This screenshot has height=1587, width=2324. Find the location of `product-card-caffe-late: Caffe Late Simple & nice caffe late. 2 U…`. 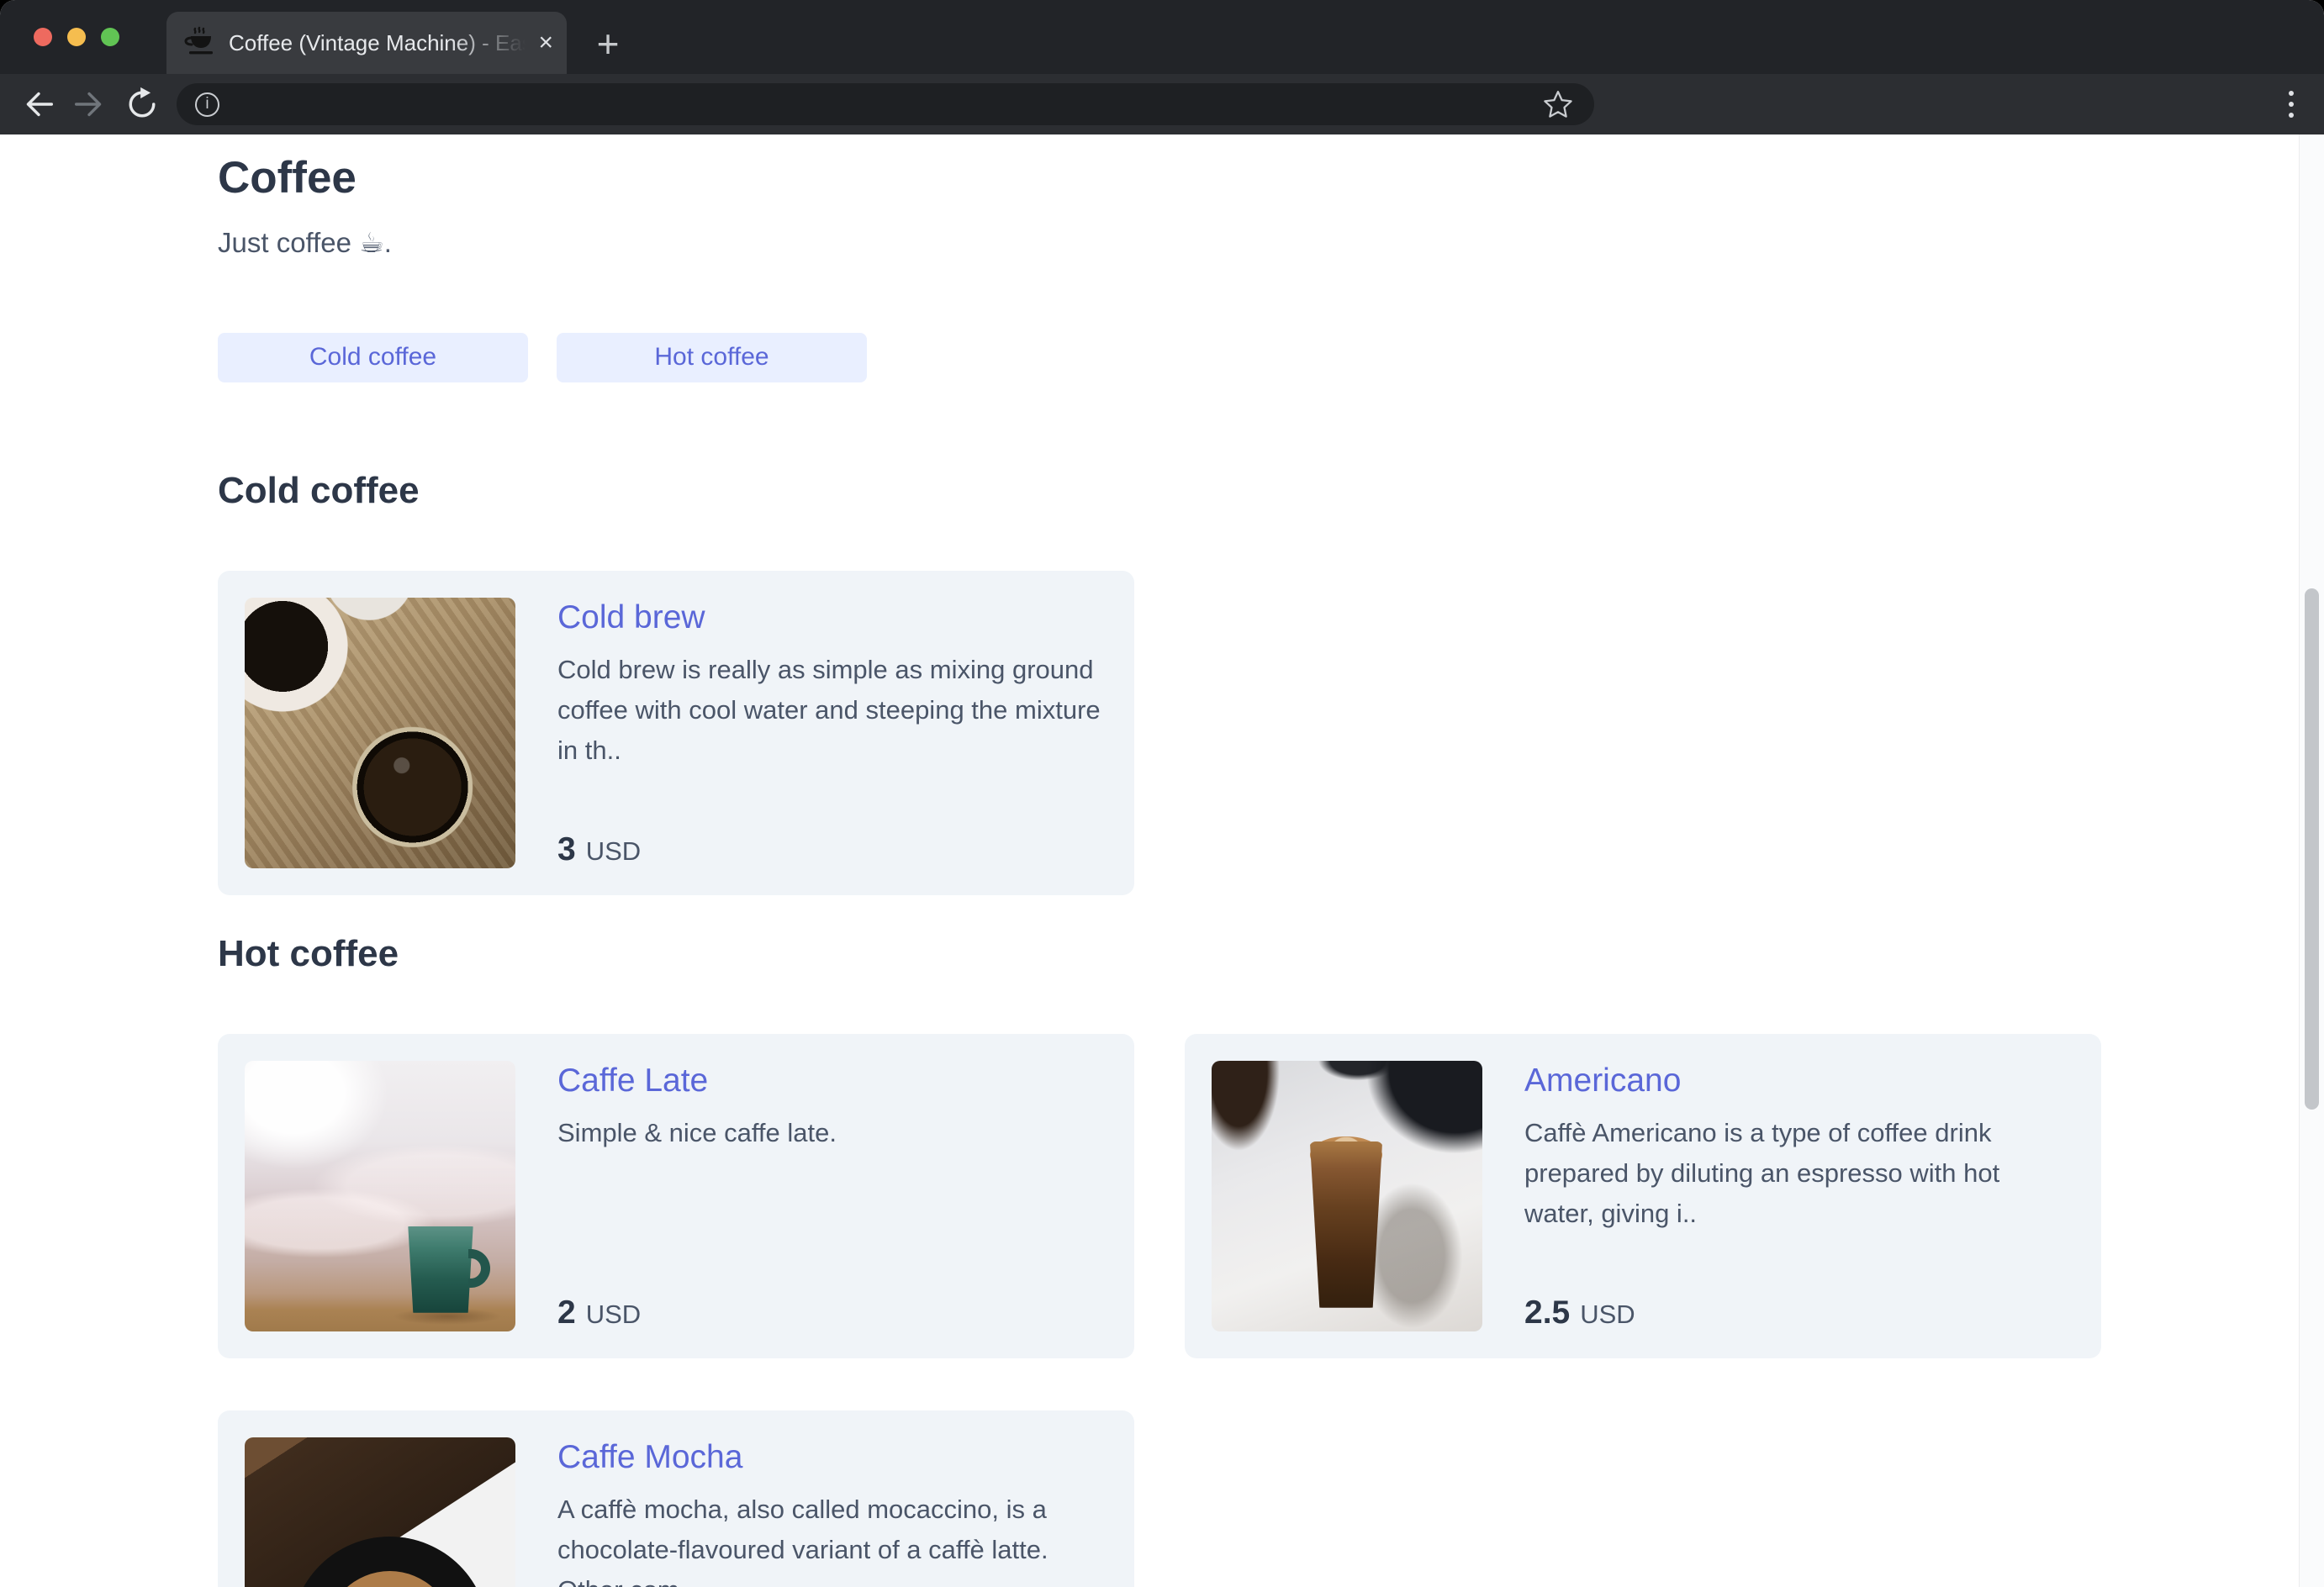

product-card-caffe-late: Caffe Late Simple & nice caffe late. 2 U… is located at coordinates (676, 1195).